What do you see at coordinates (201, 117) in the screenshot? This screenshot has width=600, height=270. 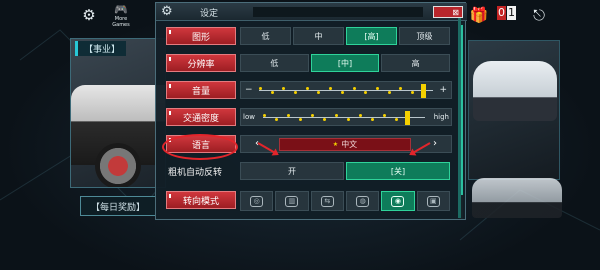 I see `traffic-density-label: 交通密度` at bounding box center [201, 117].